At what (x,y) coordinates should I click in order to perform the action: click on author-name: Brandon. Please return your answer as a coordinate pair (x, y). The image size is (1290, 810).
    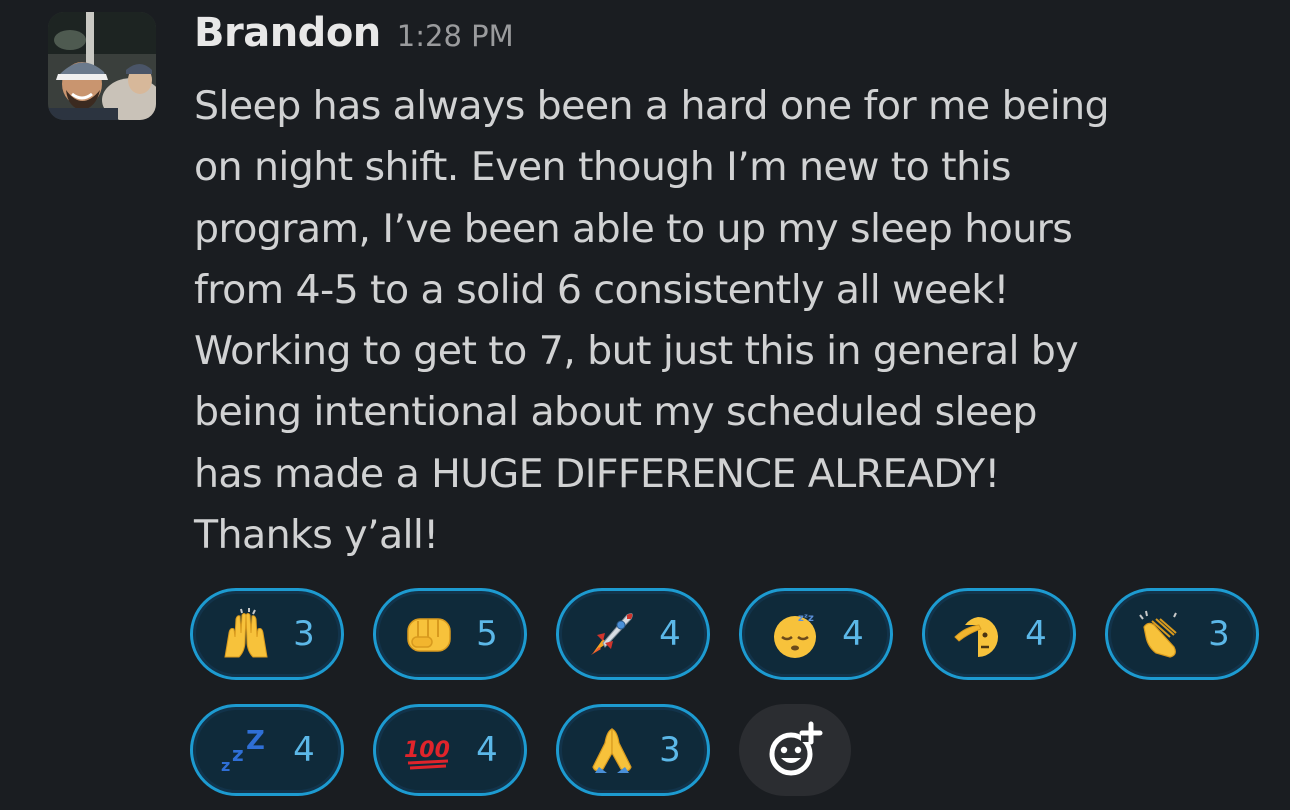
    Looking at the image, I should click on (287, 33).